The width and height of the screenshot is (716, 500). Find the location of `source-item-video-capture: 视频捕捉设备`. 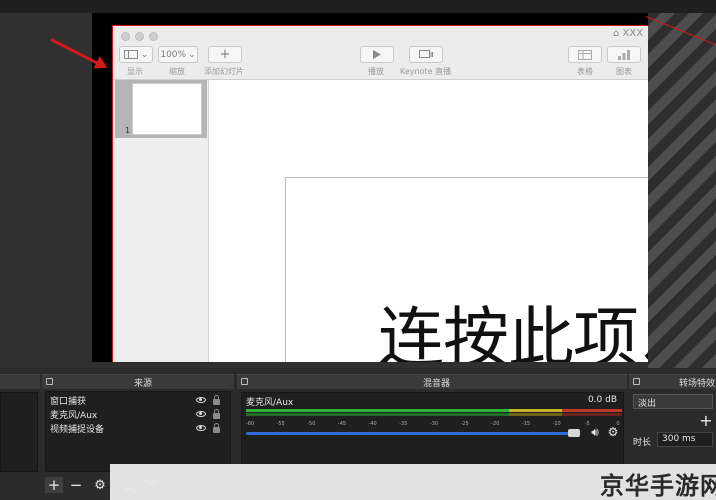

source-item-video-capture: 视频捕捉设备 is located at coordinates (77, 428).